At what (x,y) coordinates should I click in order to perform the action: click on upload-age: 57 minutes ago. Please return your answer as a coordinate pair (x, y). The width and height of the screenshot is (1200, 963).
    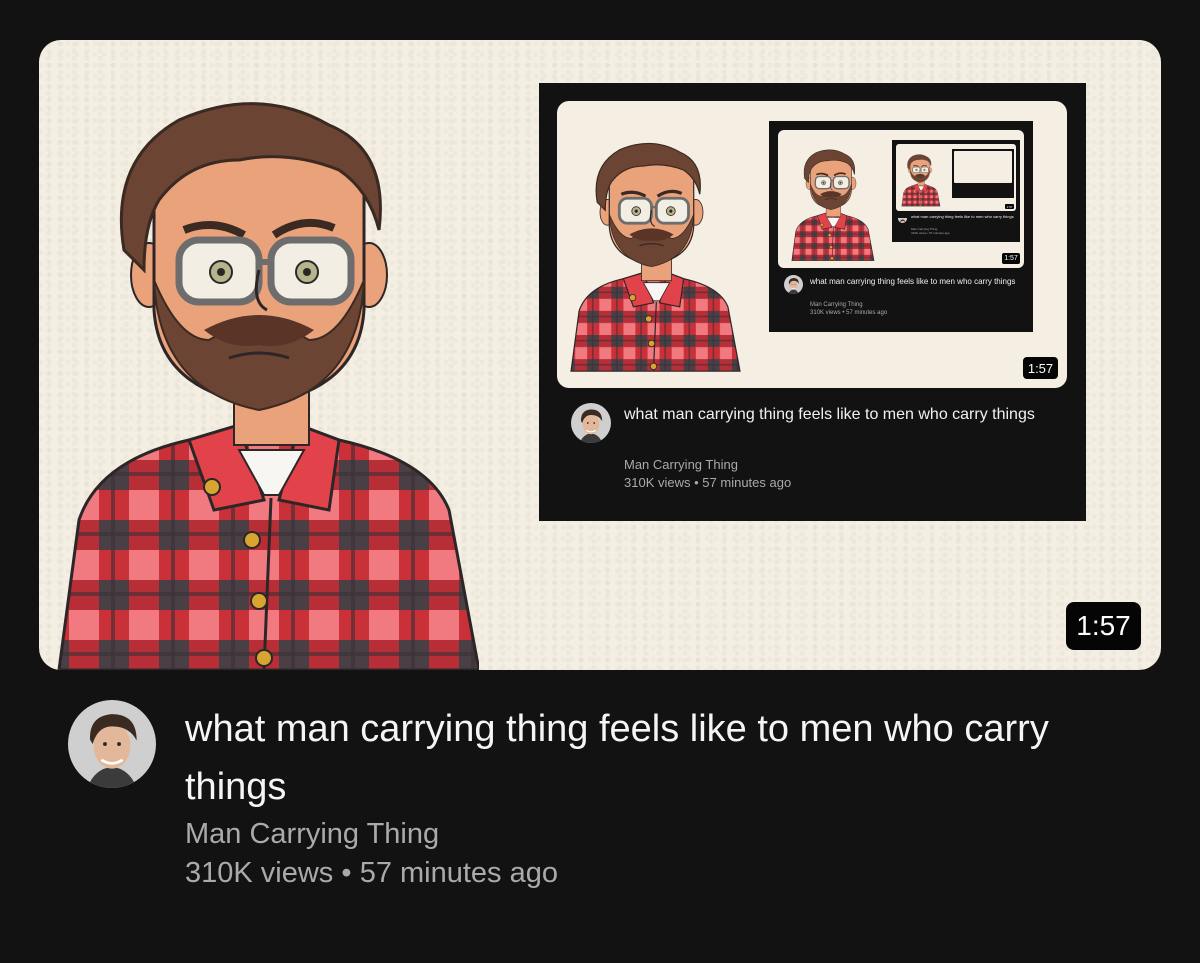
    Looking at the image, I should click on (458, 873).